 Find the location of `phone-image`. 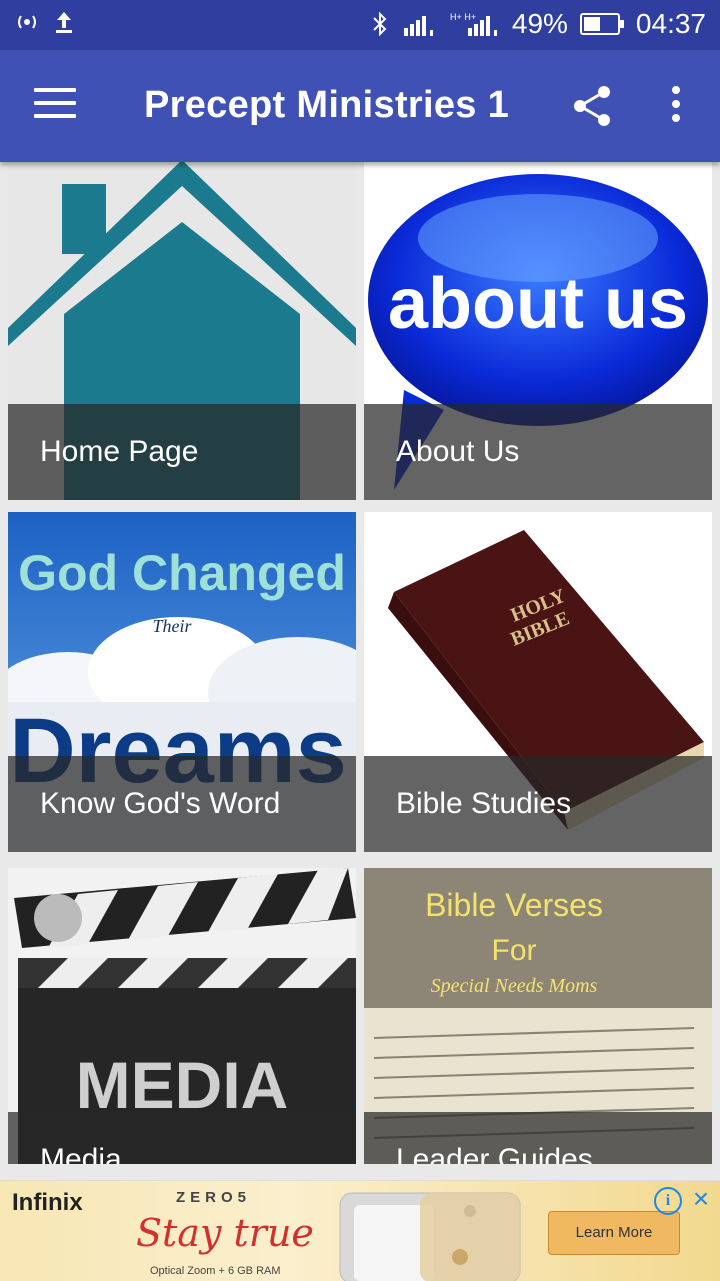

phone-image is located at coordinates (430, 1236).